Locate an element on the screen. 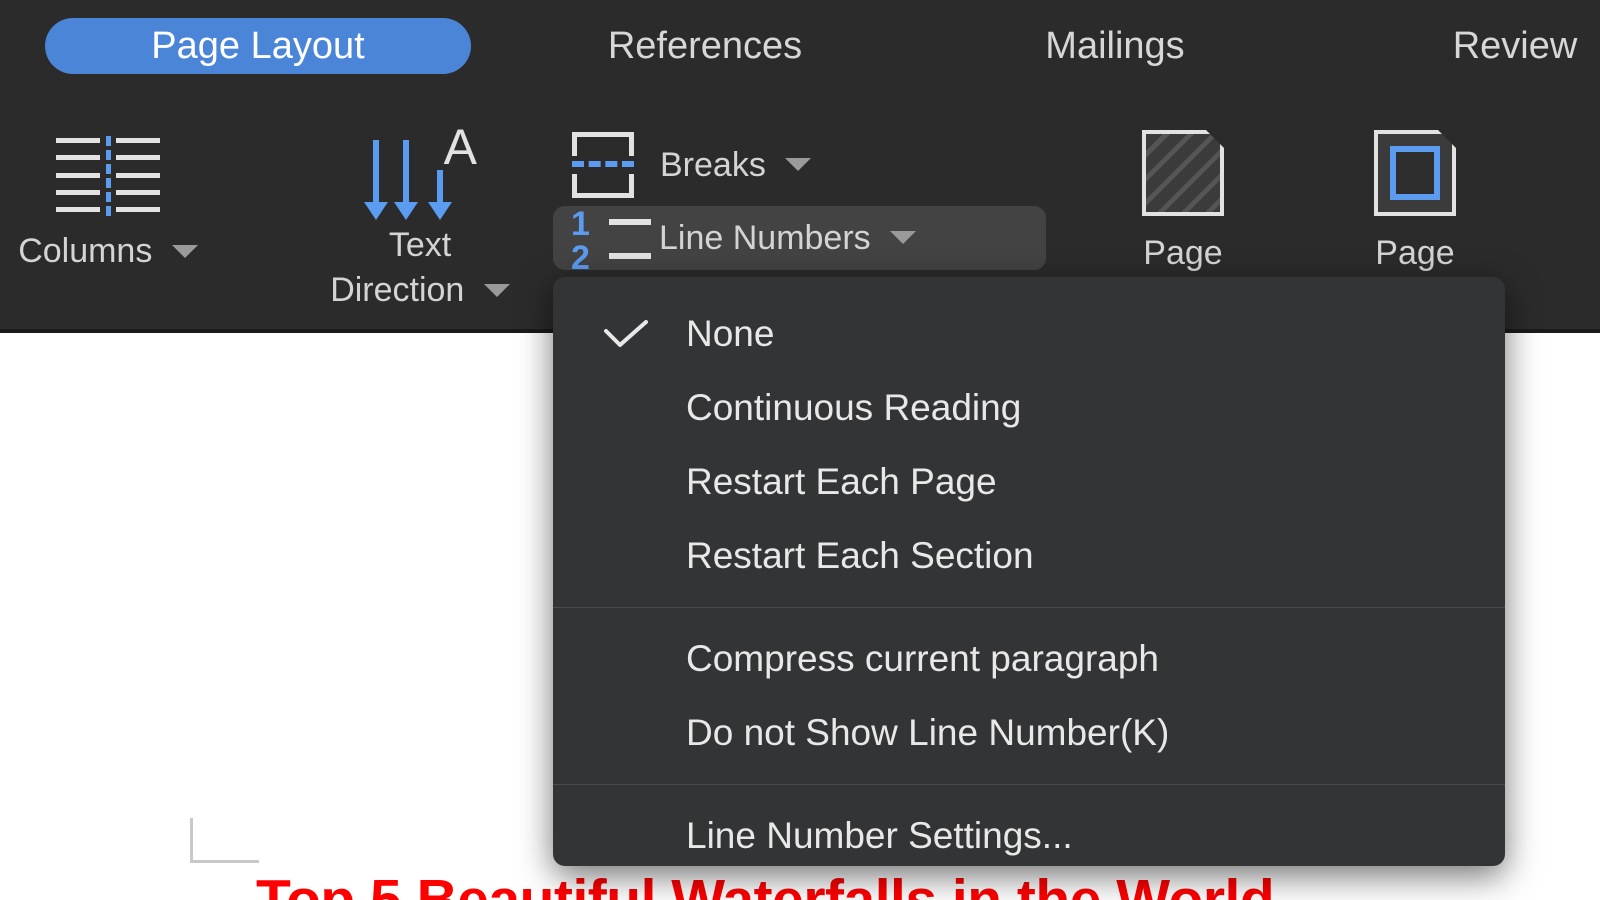 The image size is (1600, 900). columns-button: Columns is located at coordinates (119, 190).